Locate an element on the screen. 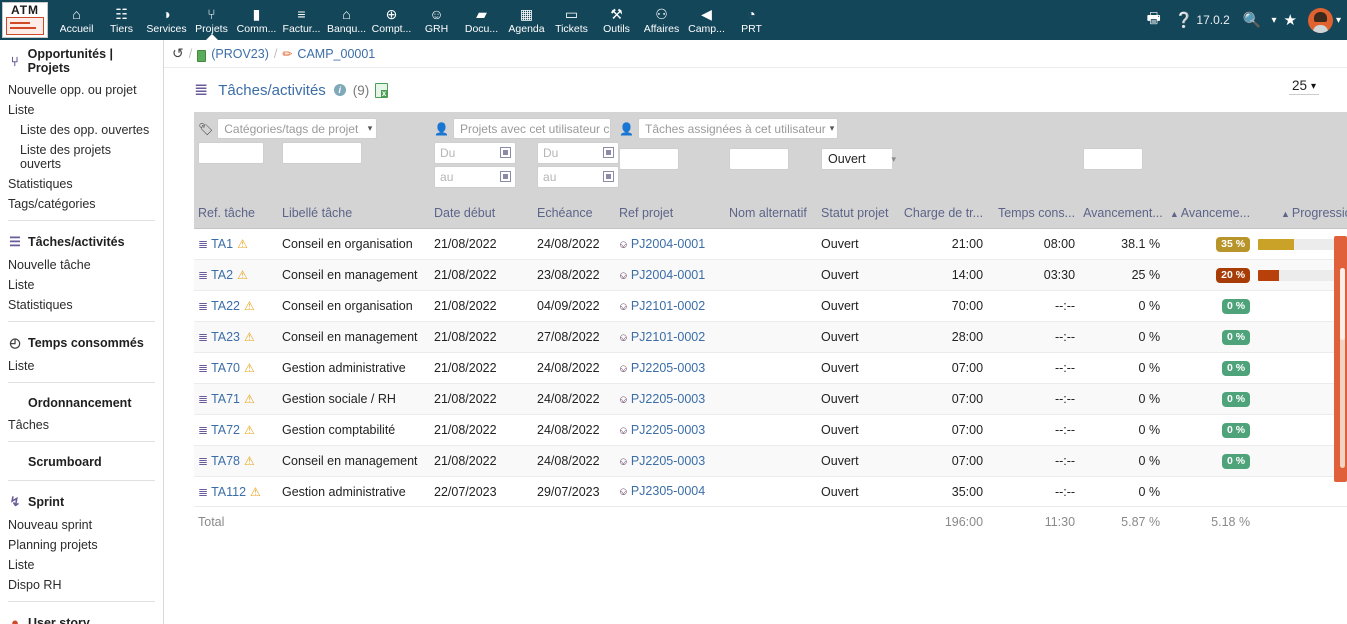  nav-item-accueil: ⌂ Accueil is located at coordinates (76, 20).